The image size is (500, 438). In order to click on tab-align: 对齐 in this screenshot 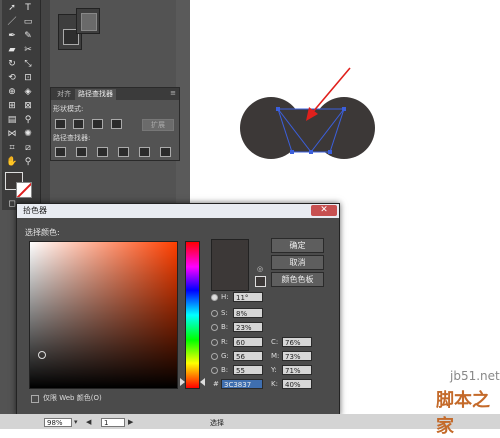, I will do `click(64, 94)`.